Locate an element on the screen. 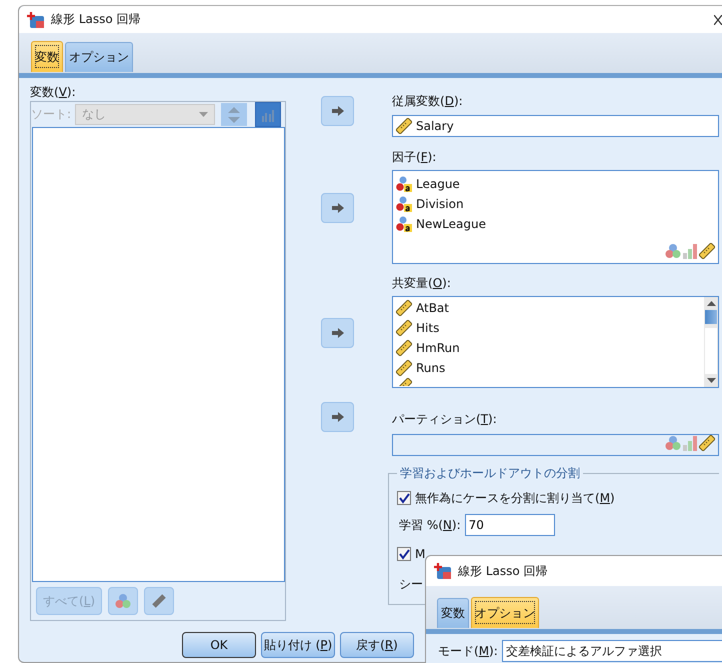  close-icon is located at coordinates (718, 19).